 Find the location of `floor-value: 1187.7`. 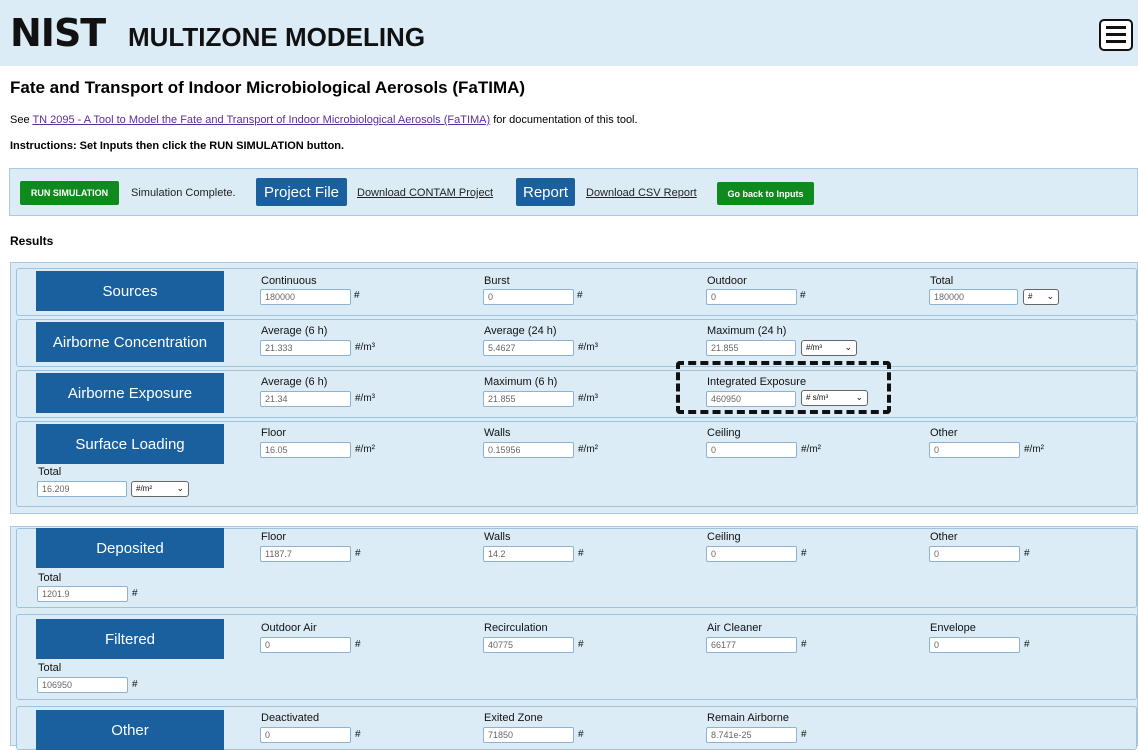

floor-value: 1187.7 is located at coordinates (305, 554).